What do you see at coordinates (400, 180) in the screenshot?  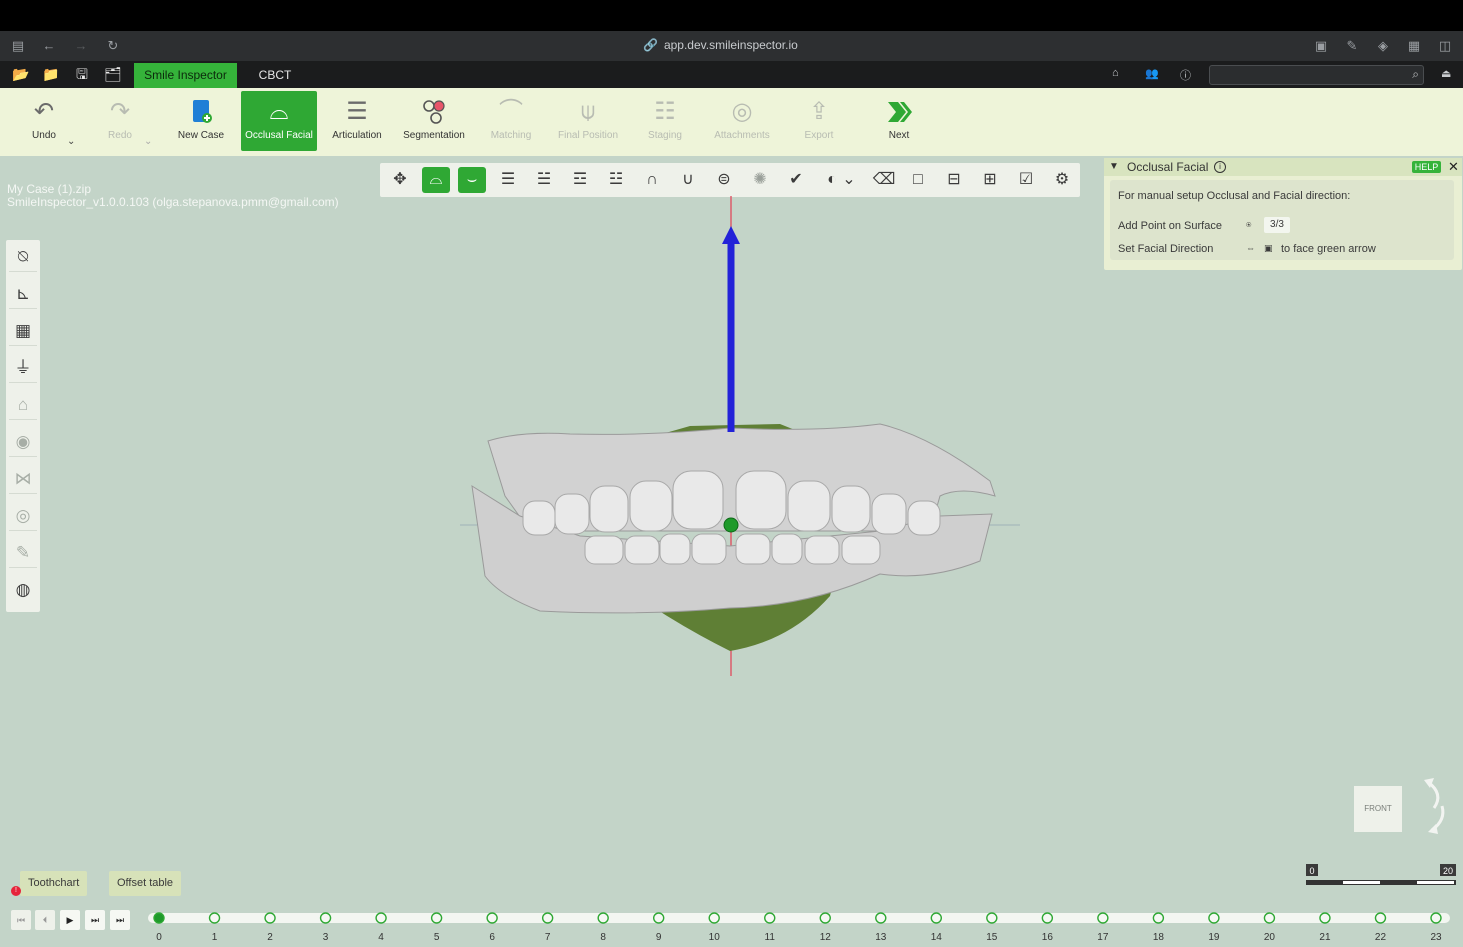 I see `move-icon: ✥` at bounding box center [400, 180].